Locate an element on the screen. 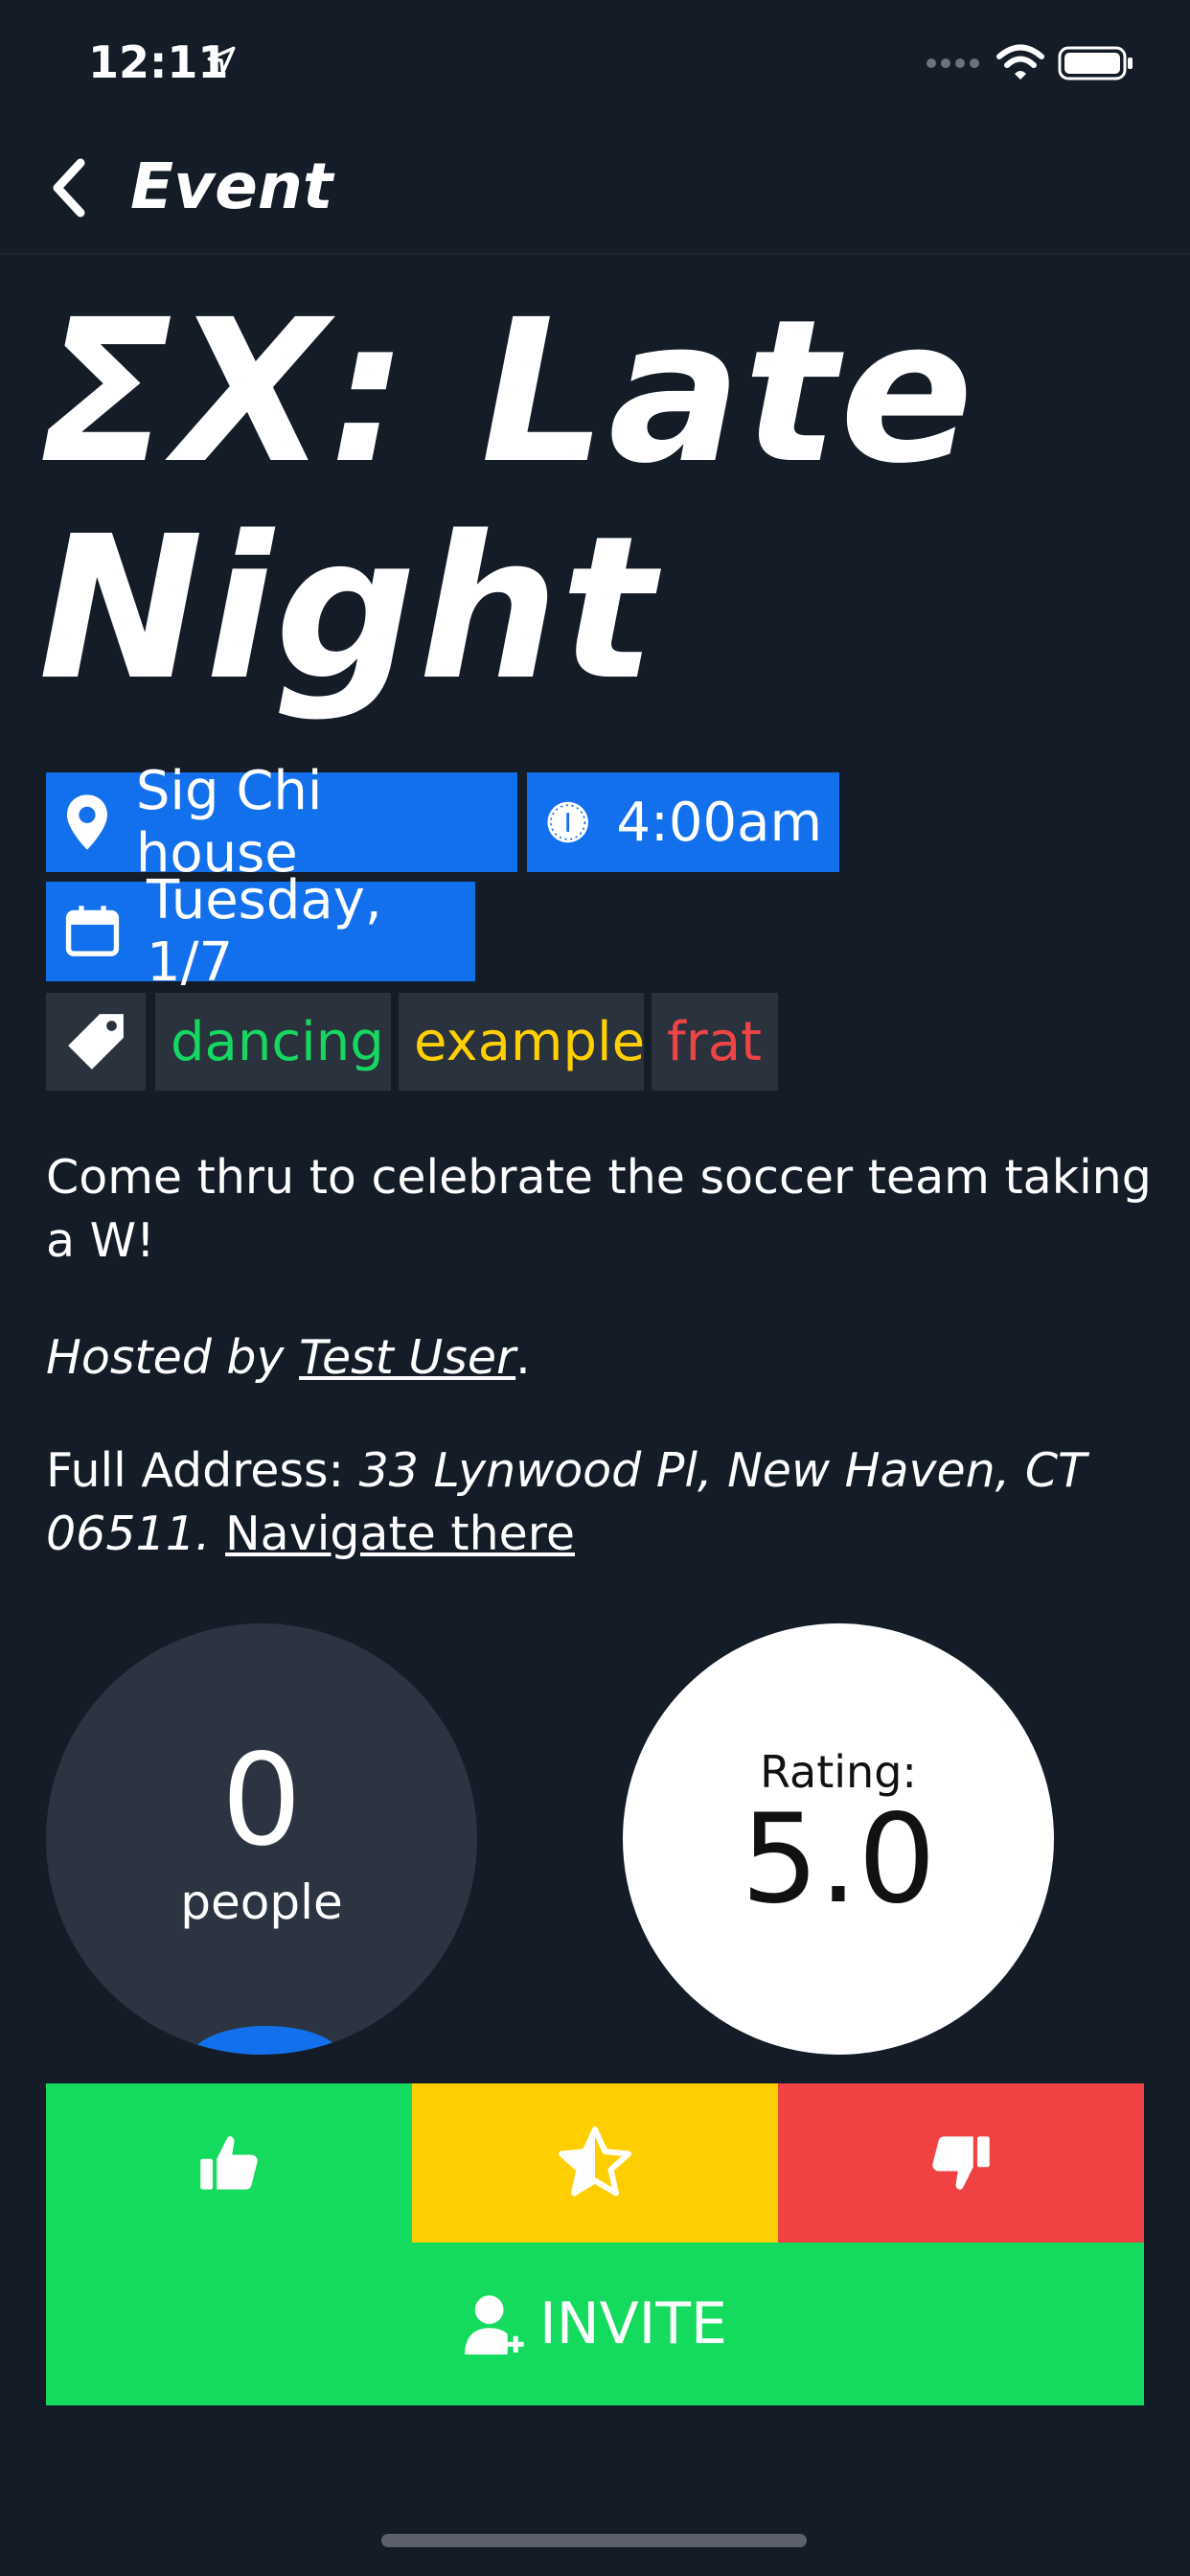 The image size is (1190, 2576). date-chip: Tuesday, 1/7 is located at coordinates (261, 931).